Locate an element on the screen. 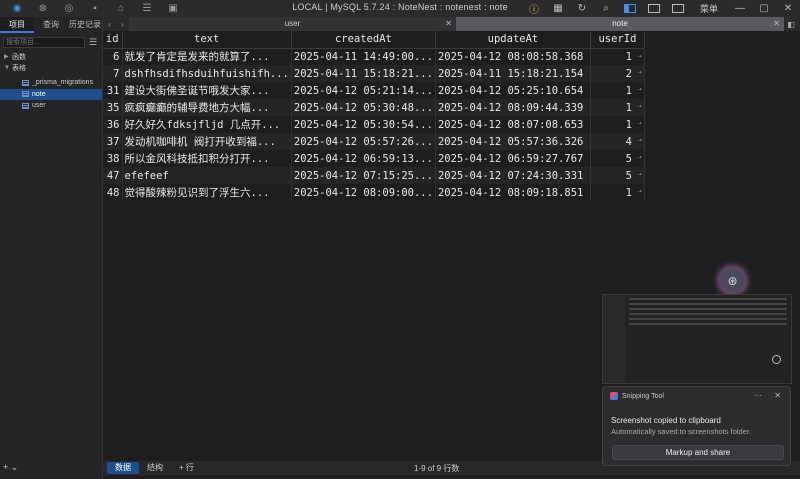 Image resolution: width=800 pixels, height=479 pixels. thumbnail-circle-icon is located at coordinates (776, 359).